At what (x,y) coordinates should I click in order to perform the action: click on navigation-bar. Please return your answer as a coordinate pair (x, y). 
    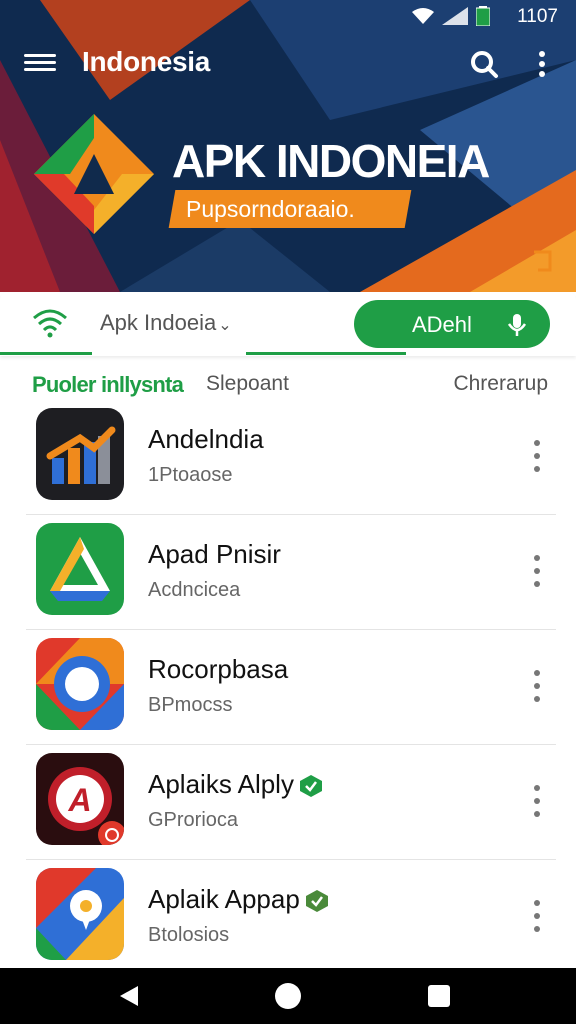
    Looking at the image, I should click on (288, 996).